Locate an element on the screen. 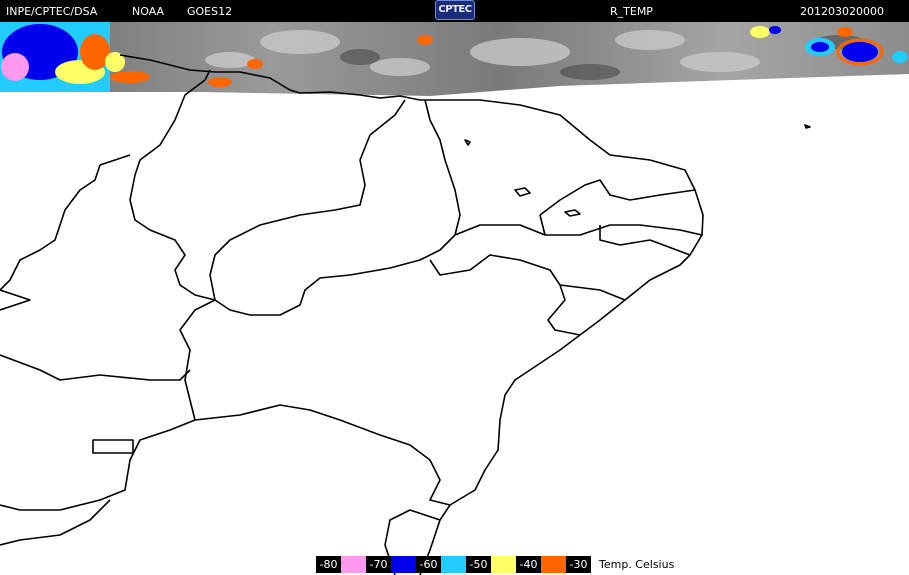 The height and width of the screenshot is (575, 909). legend-label-minus80: -80 is located at coordinates (328, 564).